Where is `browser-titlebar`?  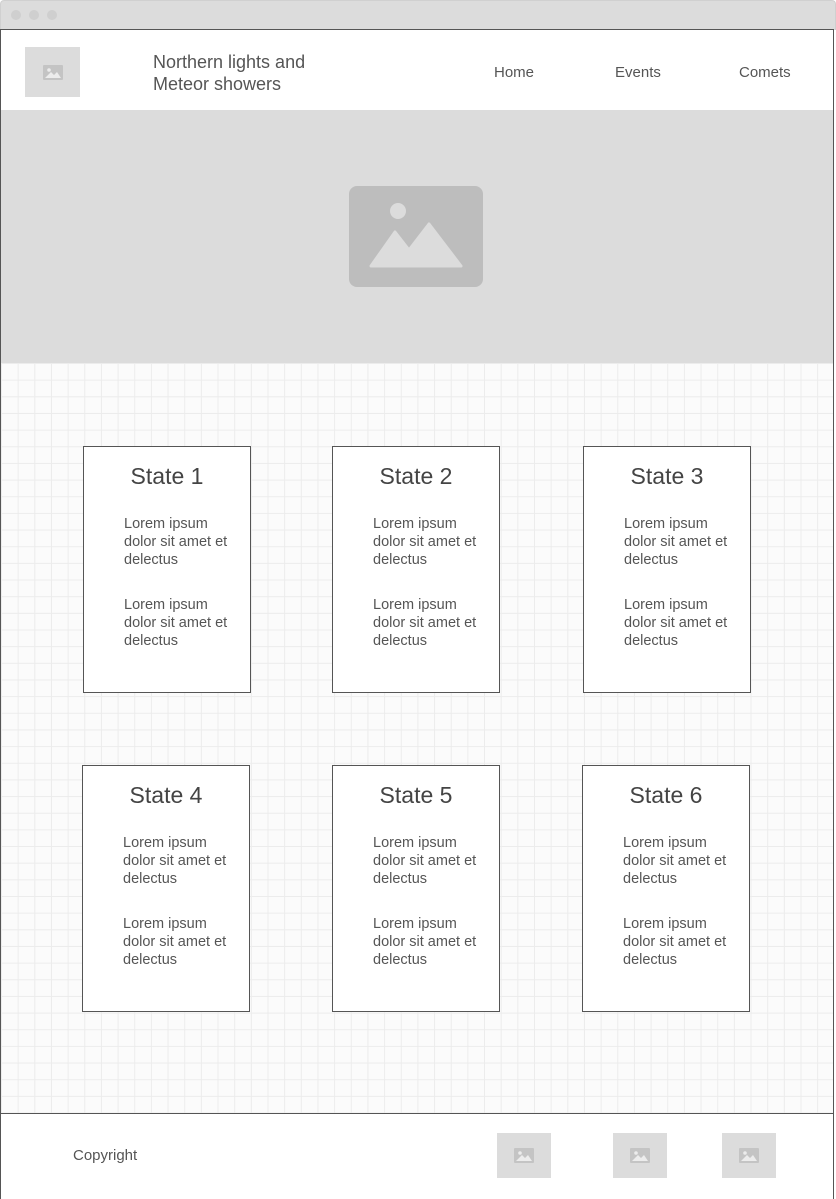 browser-titlebar is located at coordinates (418, 15).